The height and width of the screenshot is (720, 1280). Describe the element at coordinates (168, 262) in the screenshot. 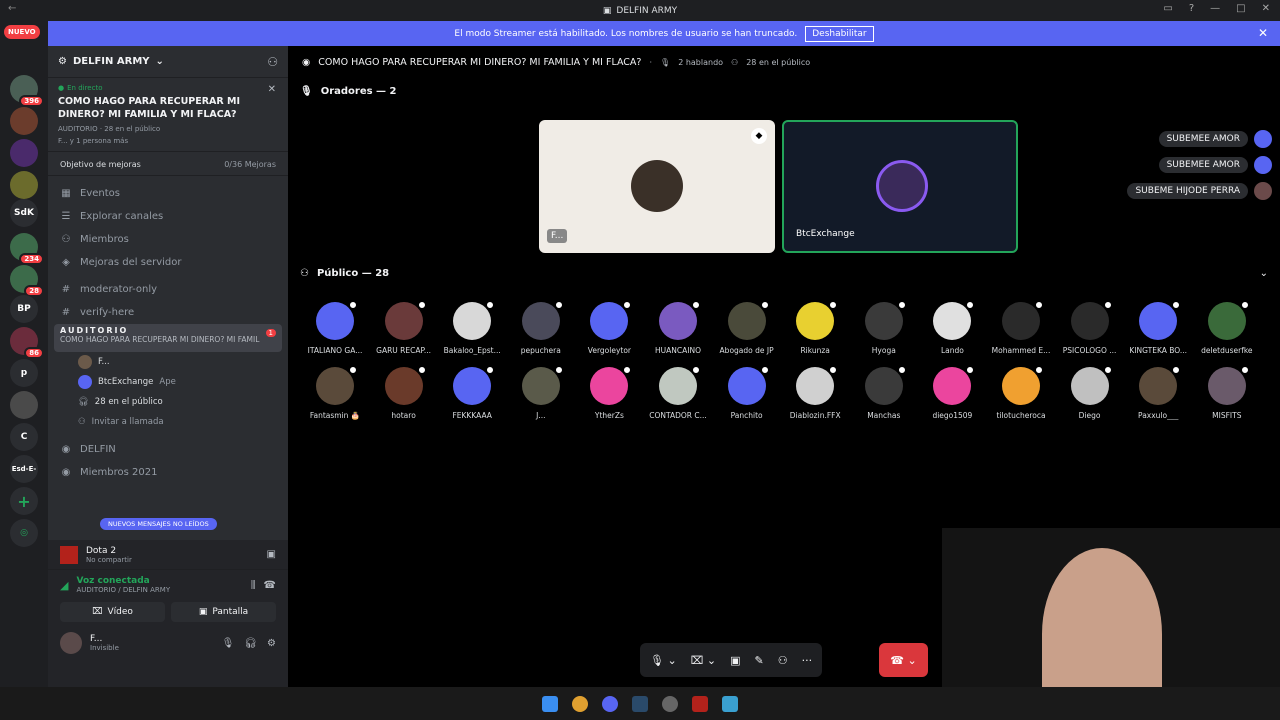

I see `nav-mejoras: ◈ Mejoras del servidor` at that location.